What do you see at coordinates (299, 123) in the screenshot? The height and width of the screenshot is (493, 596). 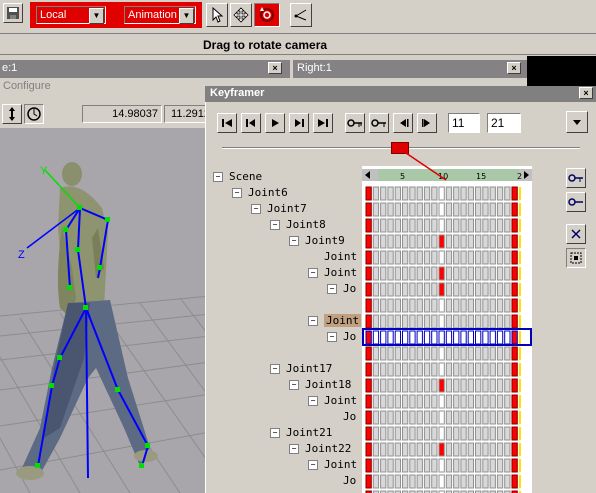 I see `next-key-button` at bounding box center [299, 123].